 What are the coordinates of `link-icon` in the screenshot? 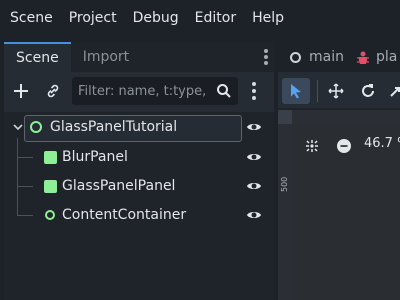 It's located at (53, 91).